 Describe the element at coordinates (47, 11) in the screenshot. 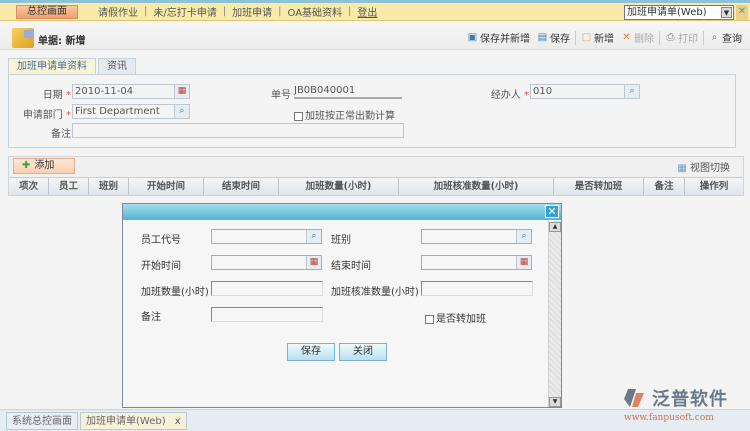

I see `nav-home-button: 总控画面` at that location.